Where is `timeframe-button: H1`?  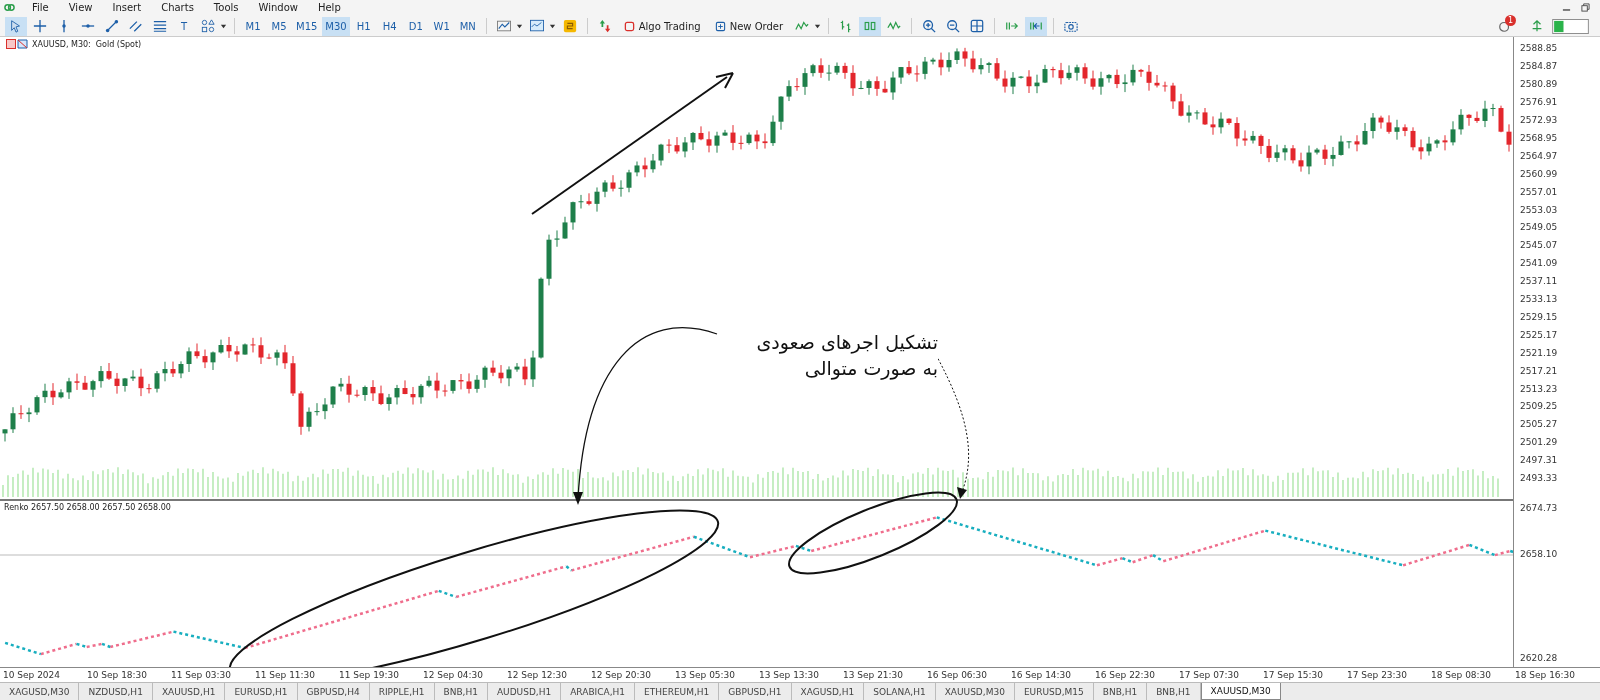
timeframe-button: H1 is located at coordinates (363, 26).